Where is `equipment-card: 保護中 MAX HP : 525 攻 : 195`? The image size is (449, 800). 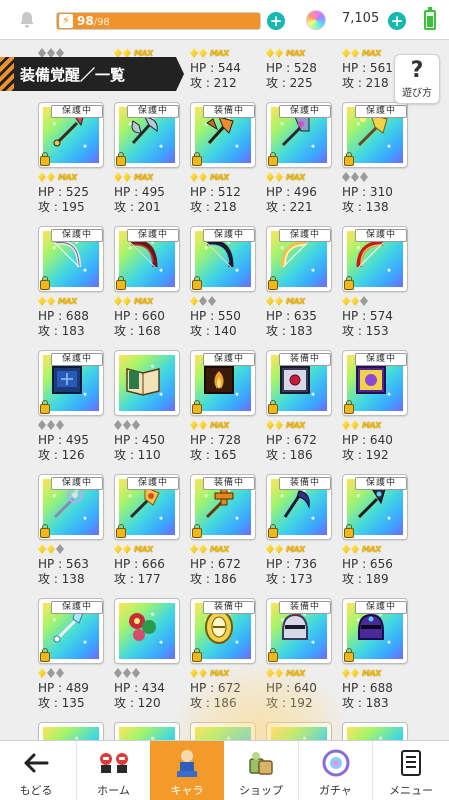 equipment-card: 保護中 MAX HP : 525 攻 : 195 is located at coordinates (71, 162).